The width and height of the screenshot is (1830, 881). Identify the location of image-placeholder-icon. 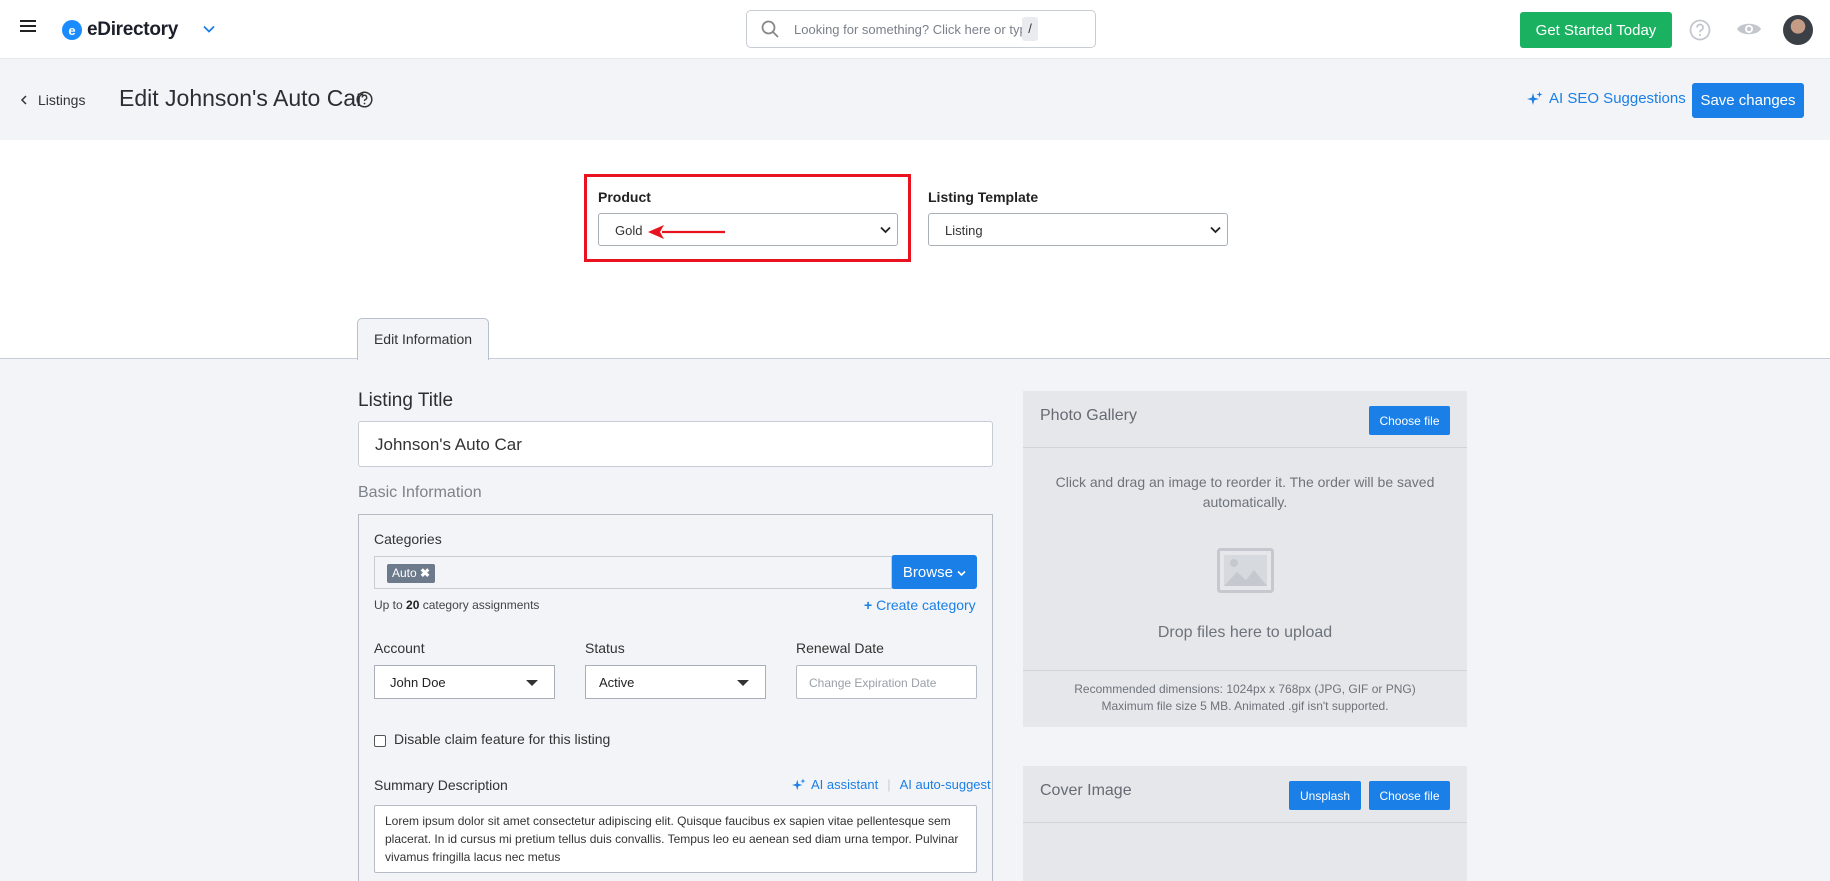
(1245, 570).